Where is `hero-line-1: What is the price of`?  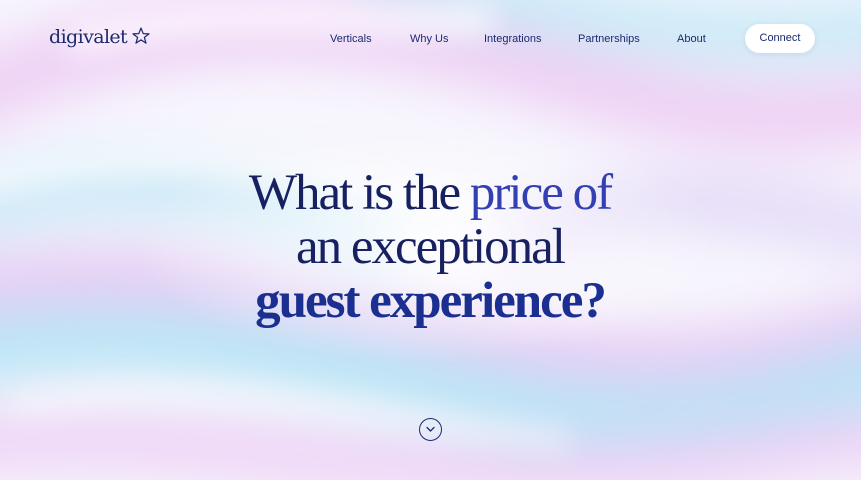
hero-line-1: What is the price of is located at coordinates (430, 193).